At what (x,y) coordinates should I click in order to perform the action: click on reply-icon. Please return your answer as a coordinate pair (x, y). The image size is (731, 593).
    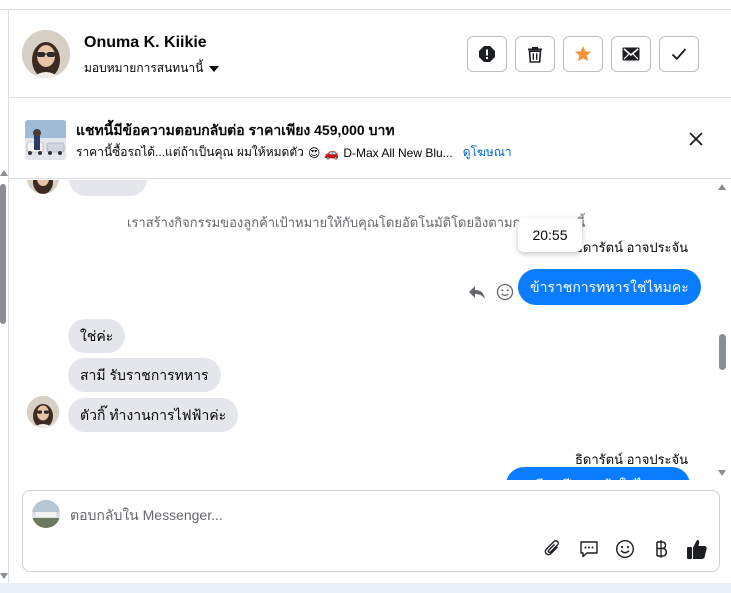
    Looking at the image, I should click on (477, 292).